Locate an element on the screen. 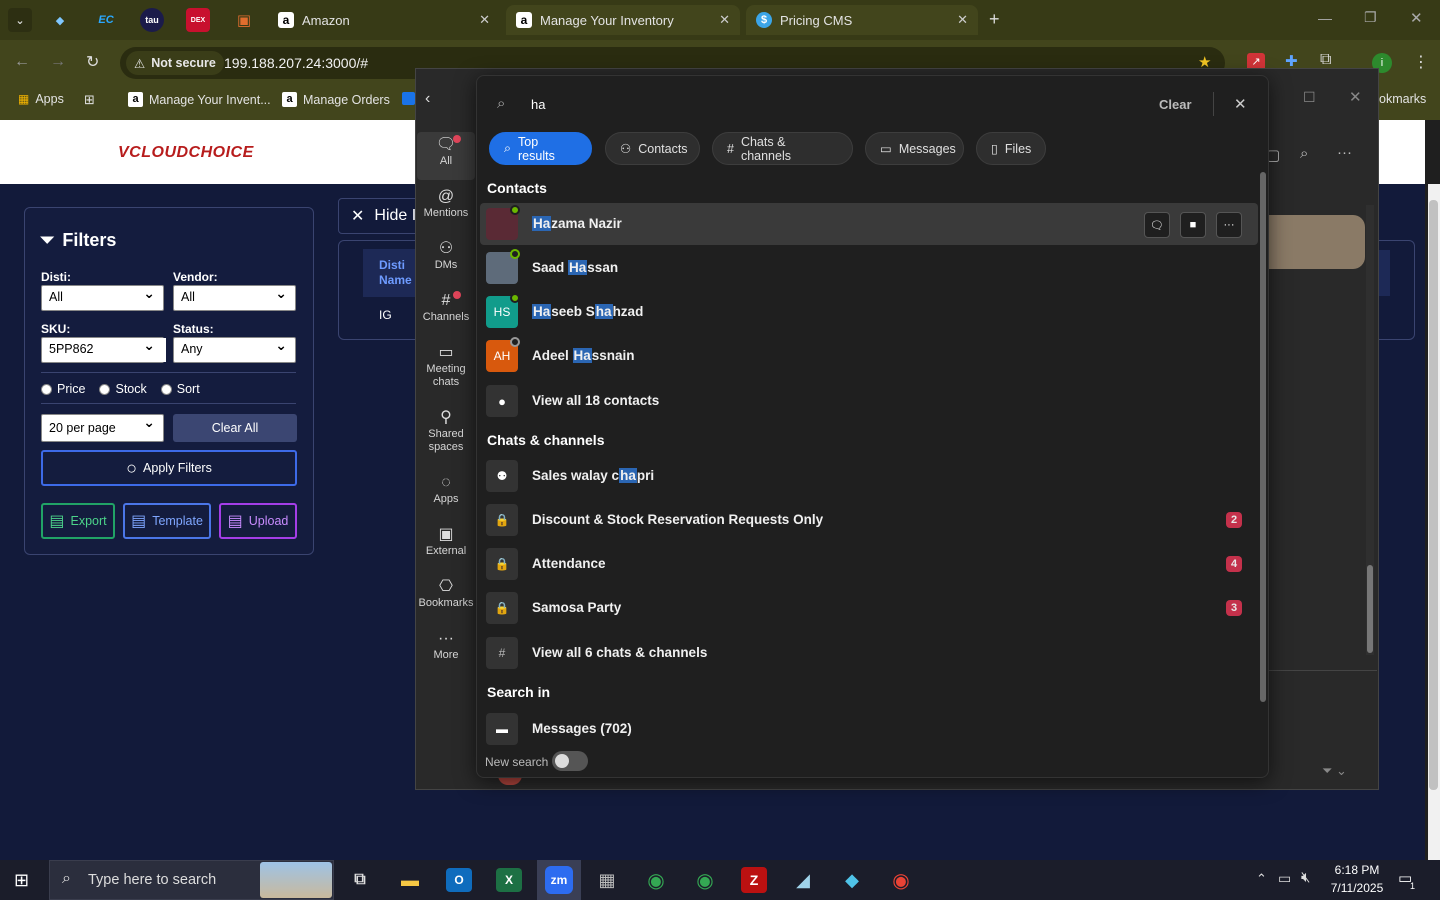 This screenshot has width=1440, height=900. chip-contacts: ⚇ Contacts is located at coordinates (652, 148).